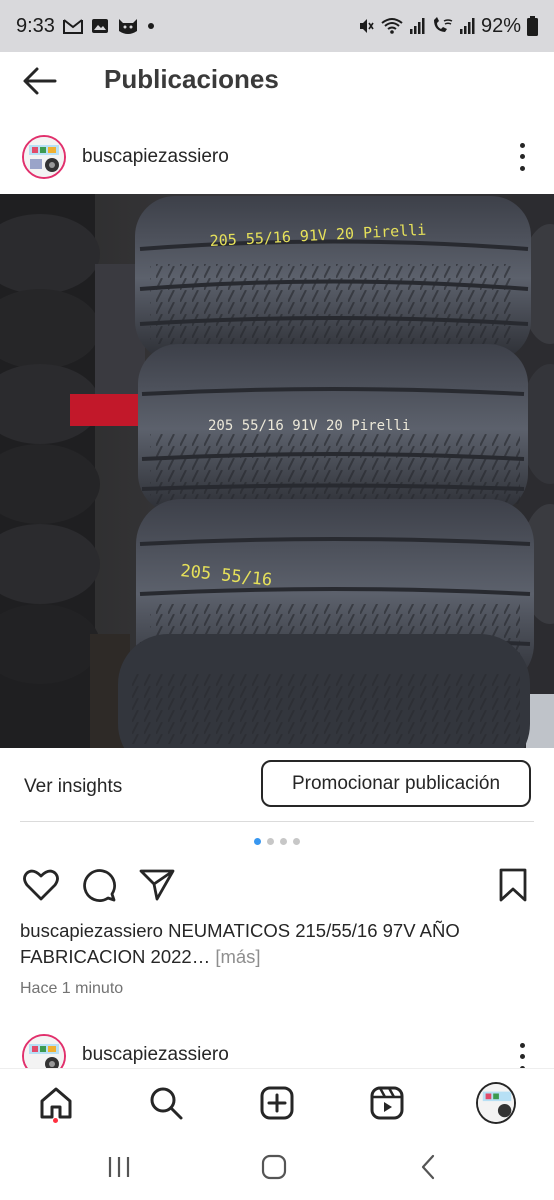 The height and width of the screenshot is (1200, 554). Describe the element at coordinates (40, 81) in the screenshot. I see `arrow-left-icon` at that location.